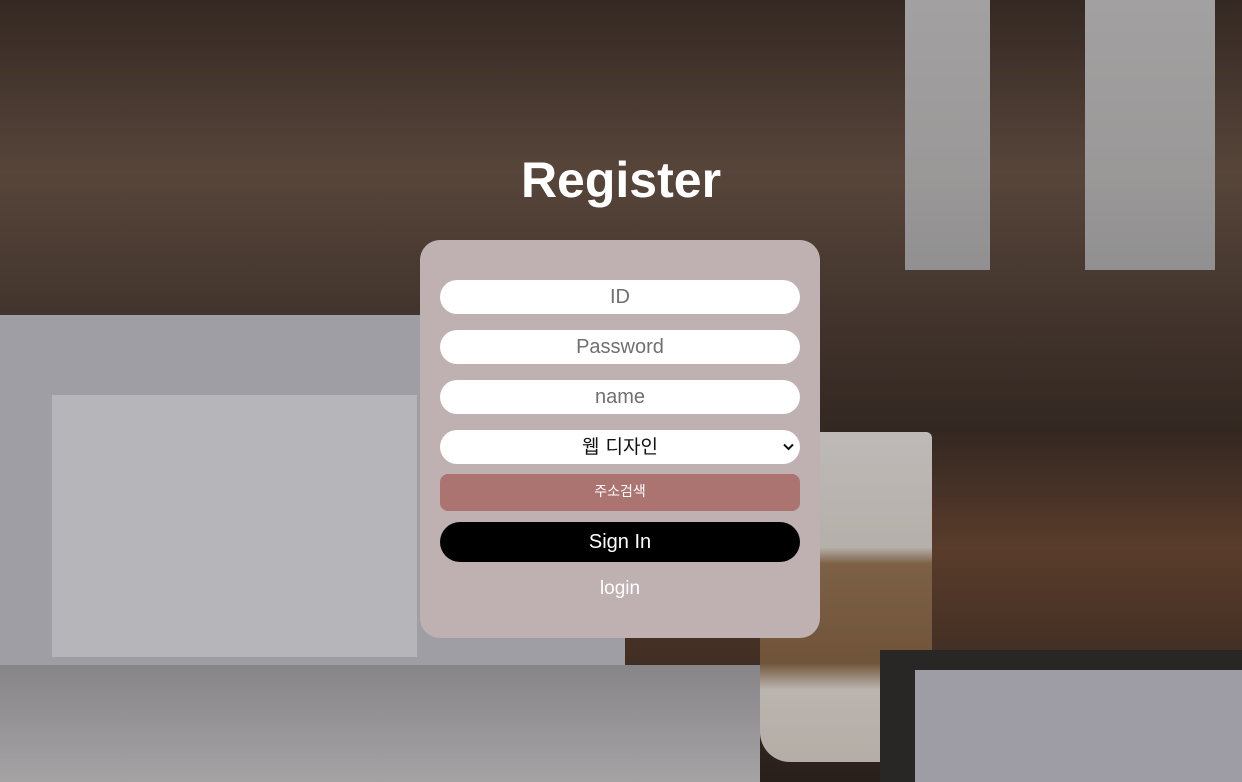 The image size is (1242, 782). Describe the element at coordinates (621, 180) in the screenshot. I see `page-title: Register` at that location.